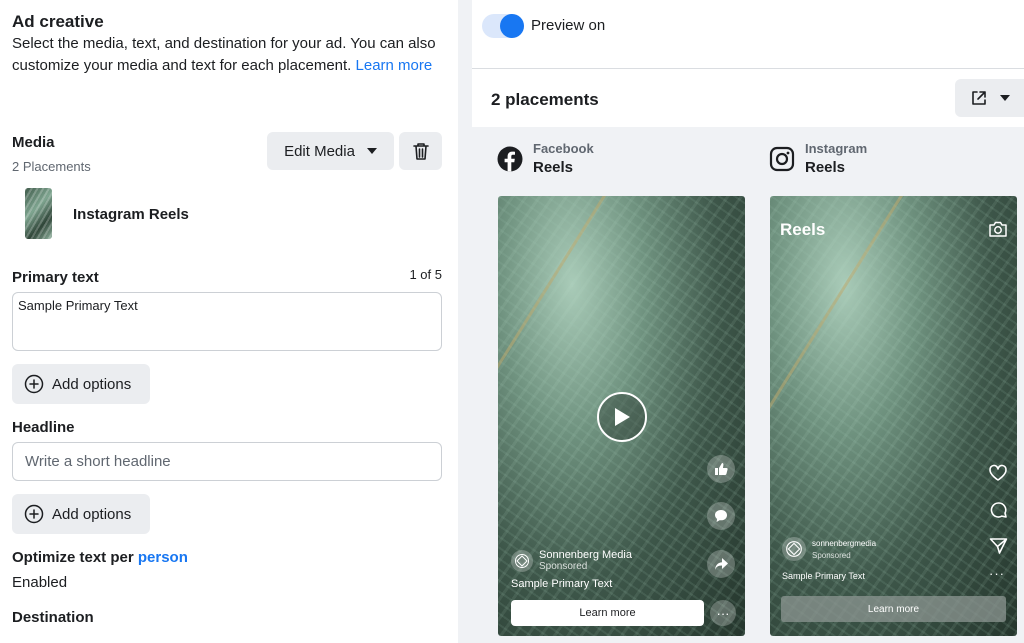 The height and width of the screenshot is (643, 1024). Describe the element at coordinates (825, 167) in the screenshot. I see `instagram-placement-type: Reels` at that location.